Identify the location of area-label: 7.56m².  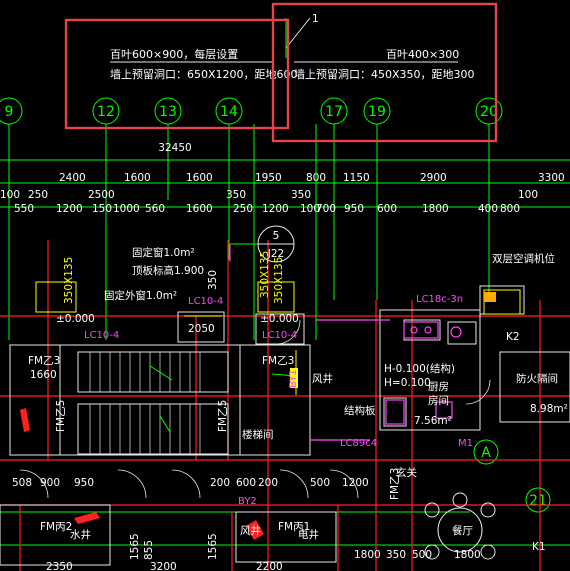
(433, 421).